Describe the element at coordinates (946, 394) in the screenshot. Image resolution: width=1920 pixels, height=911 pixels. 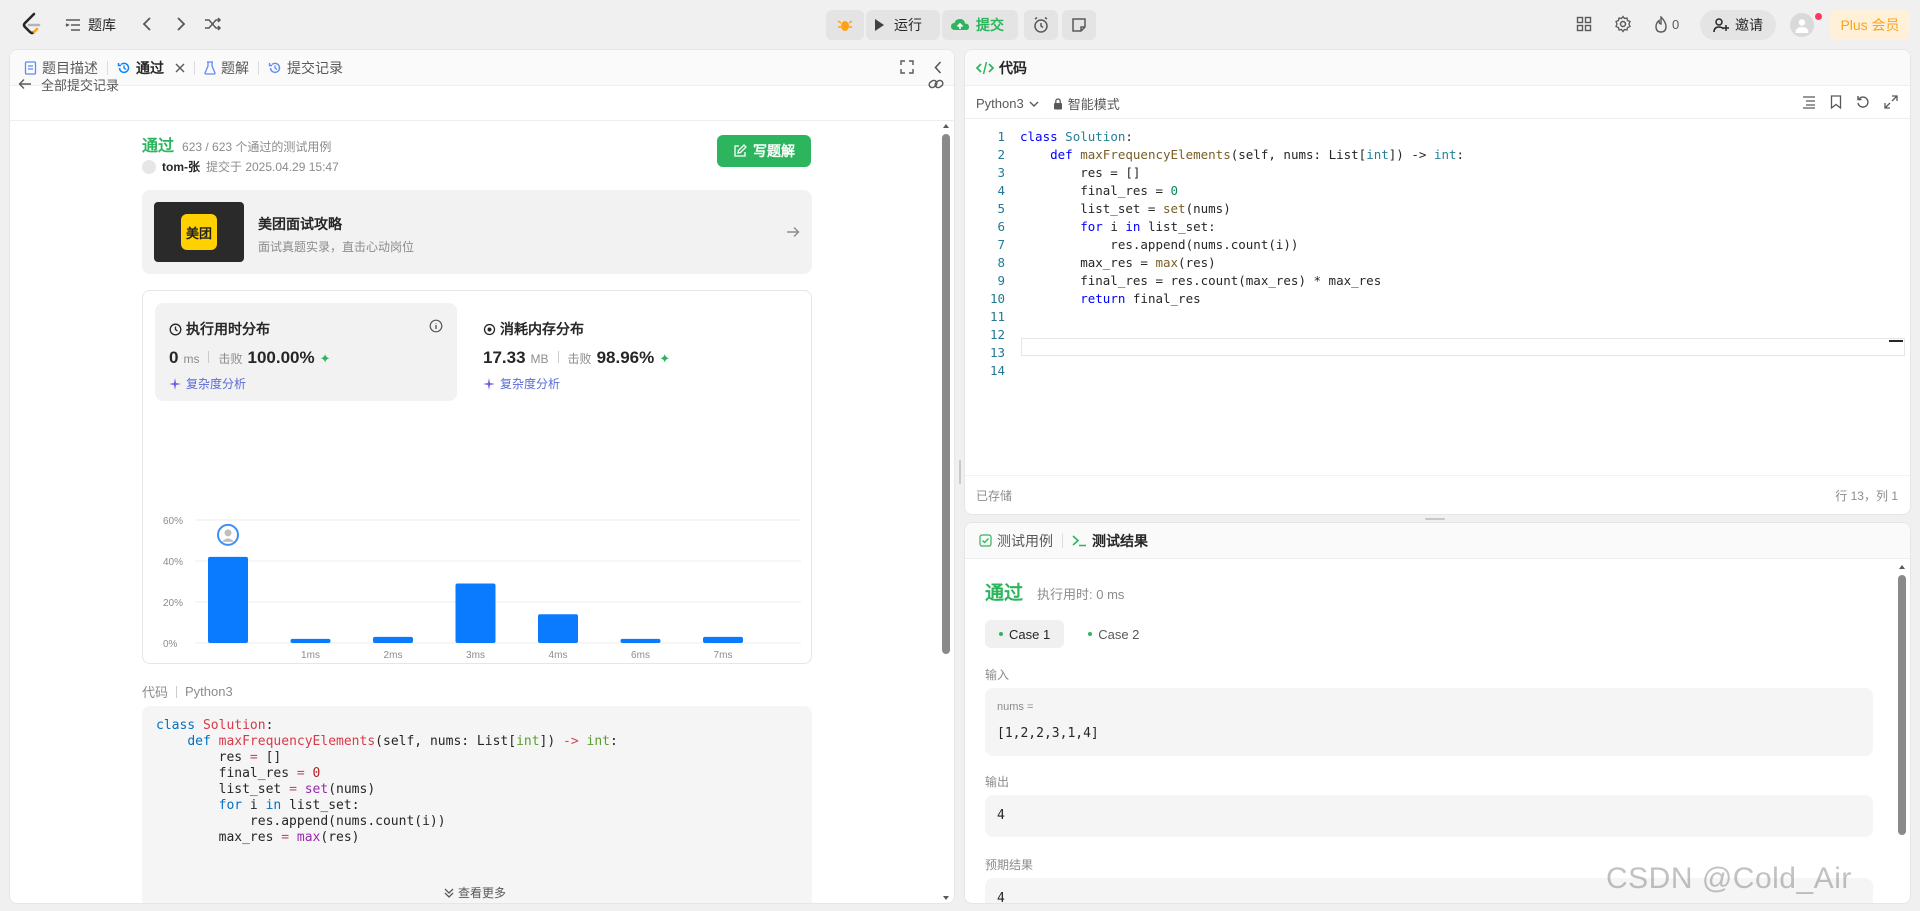
I see `left-scrollbar-thumb` at that location.